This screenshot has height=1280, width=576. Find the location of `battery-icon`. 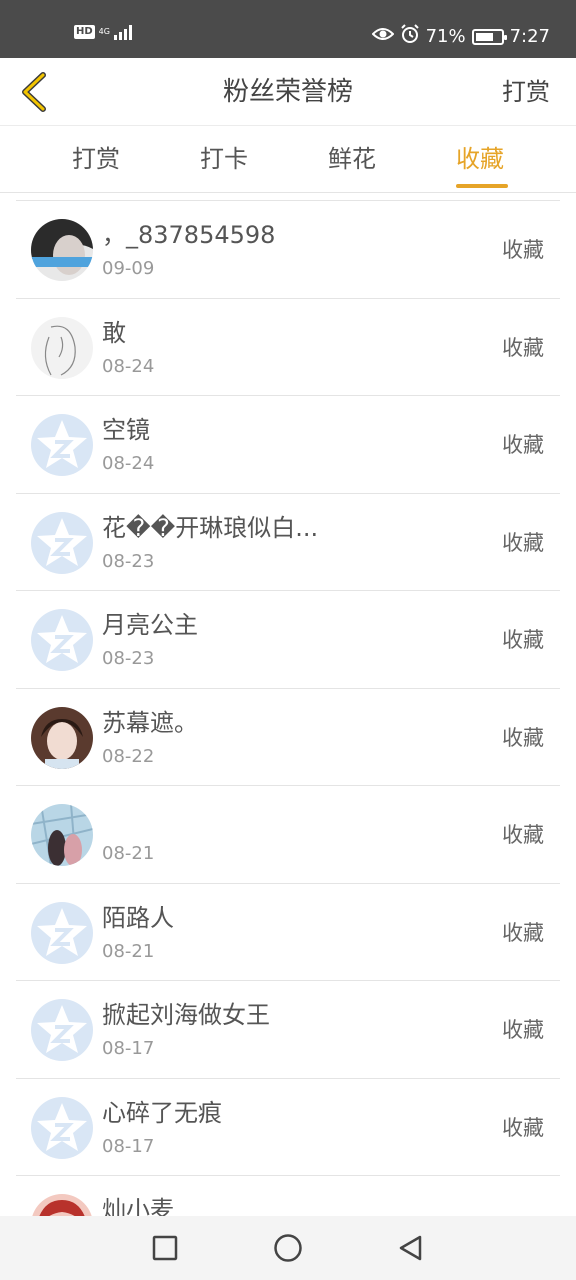

battery-icon is located at coordinates (489, 37).